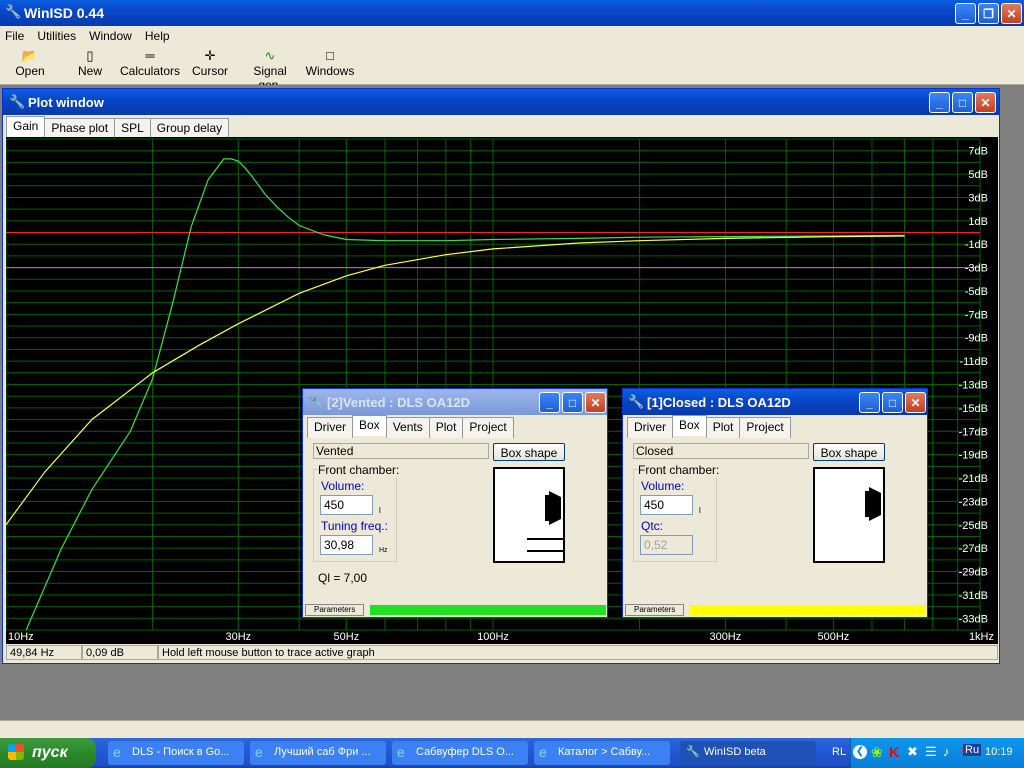  Describe the element at coordinates (931, 752) in the screenshot. I see `tray-network2-icon: ☰` at that location.